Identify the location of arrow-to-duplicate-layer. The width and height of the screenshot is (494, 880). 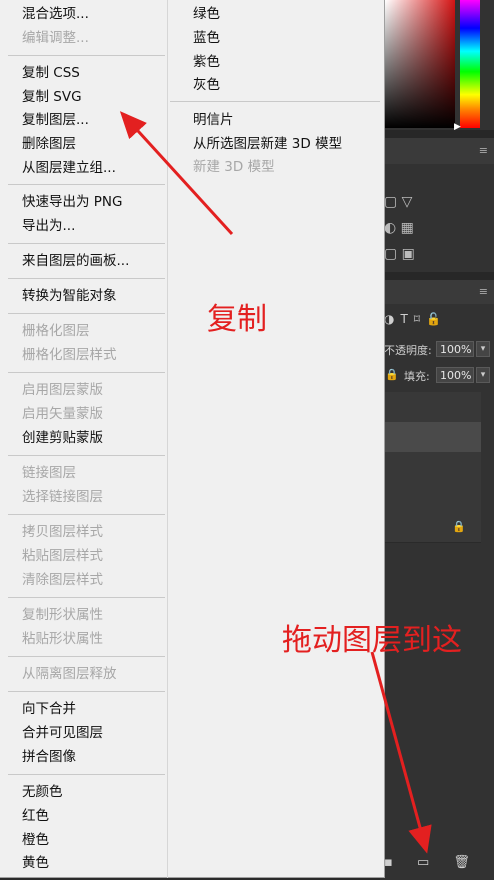
(176, 173).